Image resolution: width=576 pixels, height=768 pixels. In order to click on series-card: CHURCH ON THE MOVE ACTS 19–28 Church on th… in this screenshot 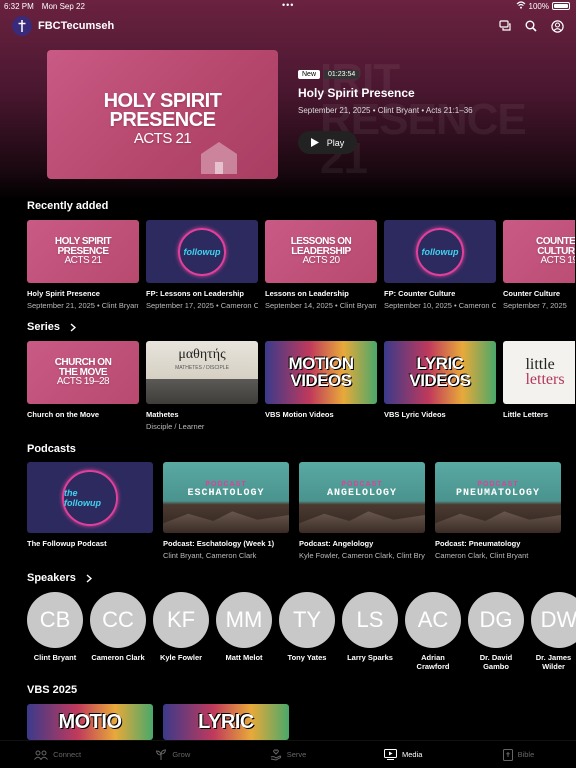, I will do `click(83, 386)`.